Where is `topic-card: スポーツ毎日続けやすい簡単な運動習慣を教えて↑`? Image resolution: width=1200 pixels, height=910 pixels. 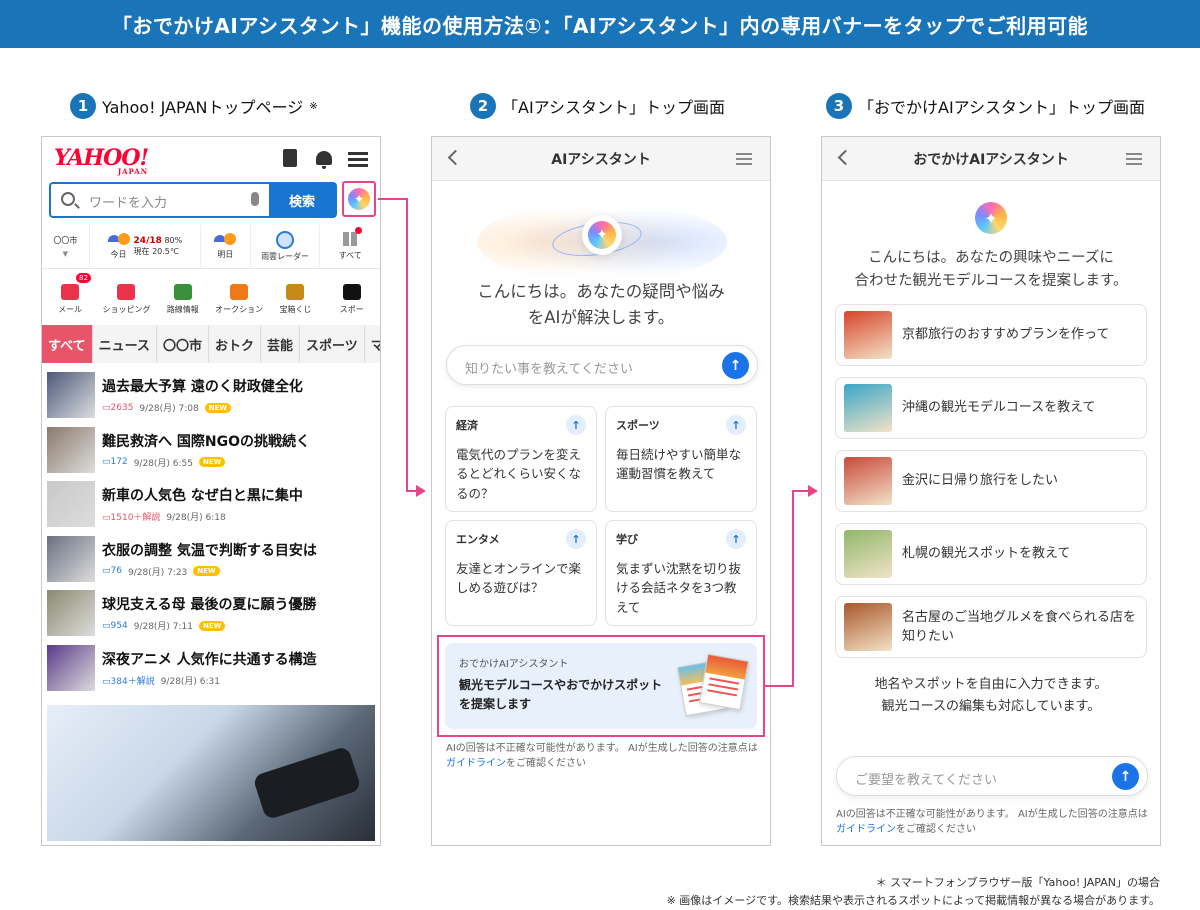 topic-card: スポーツ毎日続けやすい簡単な運動習慣を教えて↑ is located at coordinates (681, 459).